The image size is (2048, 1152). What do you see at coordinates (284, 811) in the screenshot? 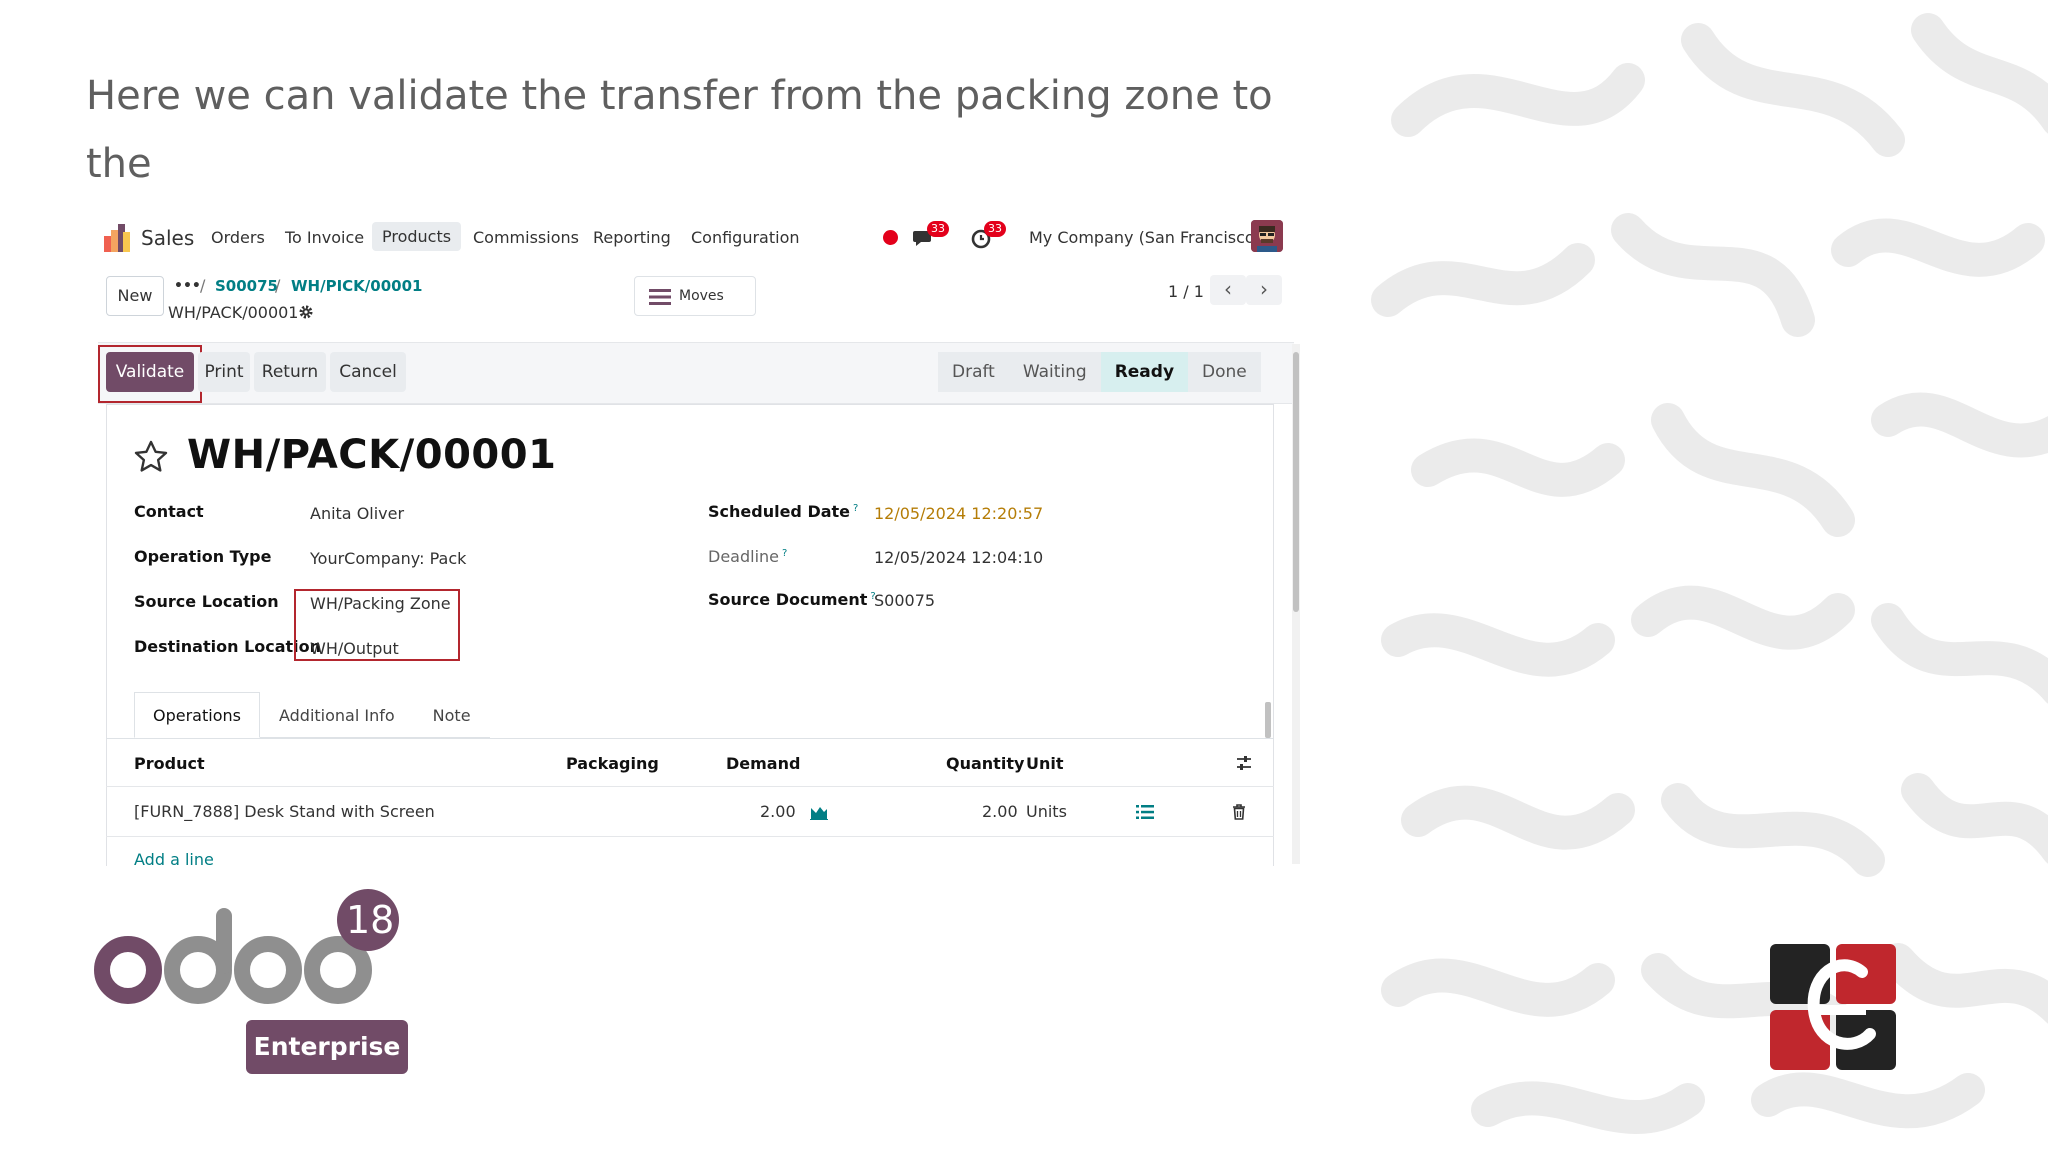
I see `row-product: [FURN_7888] Desk Stand with Screen` at bounding box center [284, 811].